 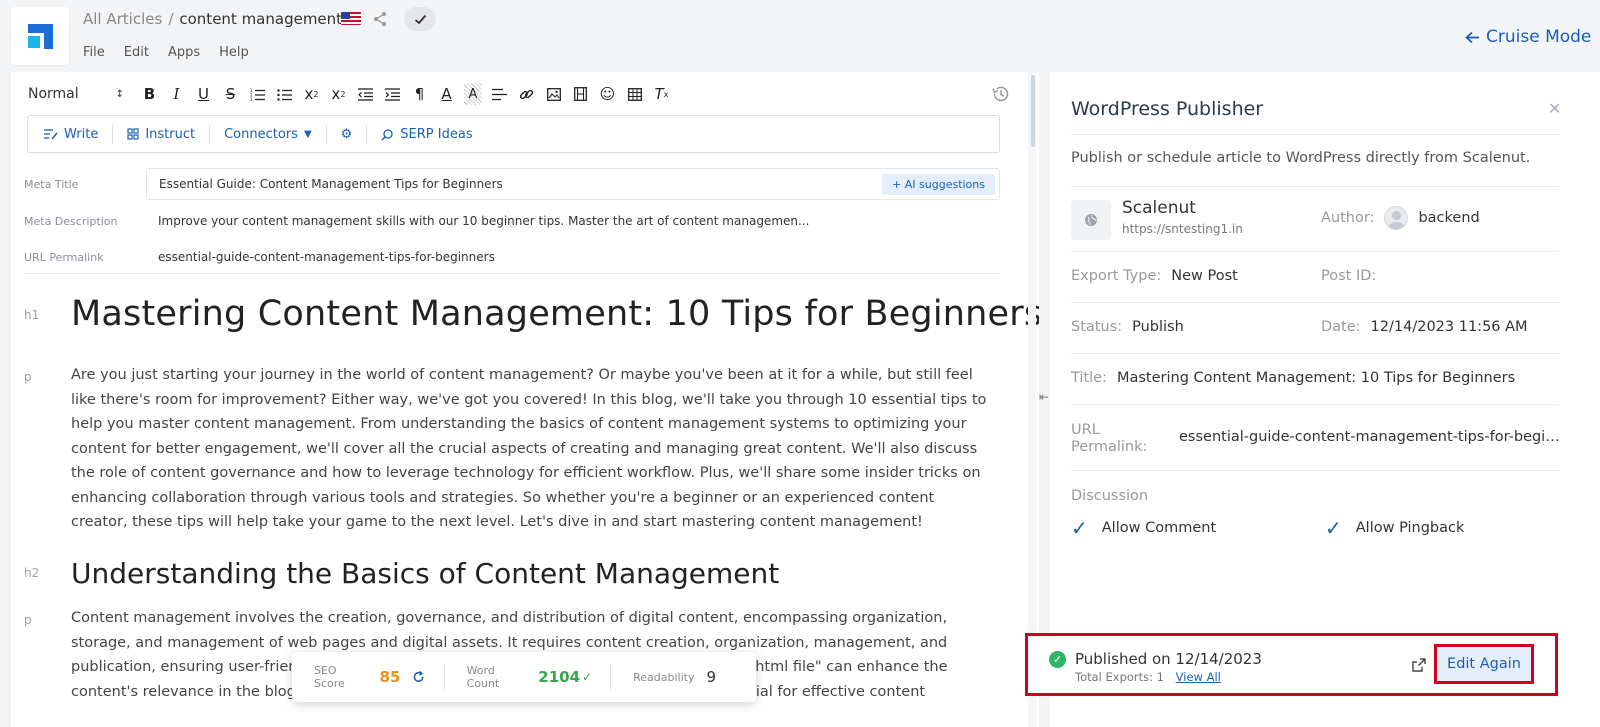 I want to click on text-direction-icon: ¶, so click(x=419, y=94).